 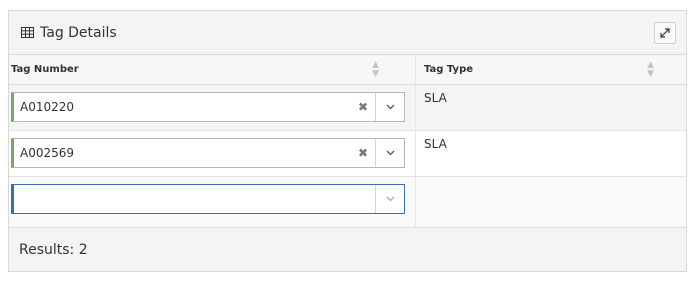 What do you see at coordinates (45, 69) in the screenshot?
I see `column-label: Tag Number` at bounding box center [45, 69].